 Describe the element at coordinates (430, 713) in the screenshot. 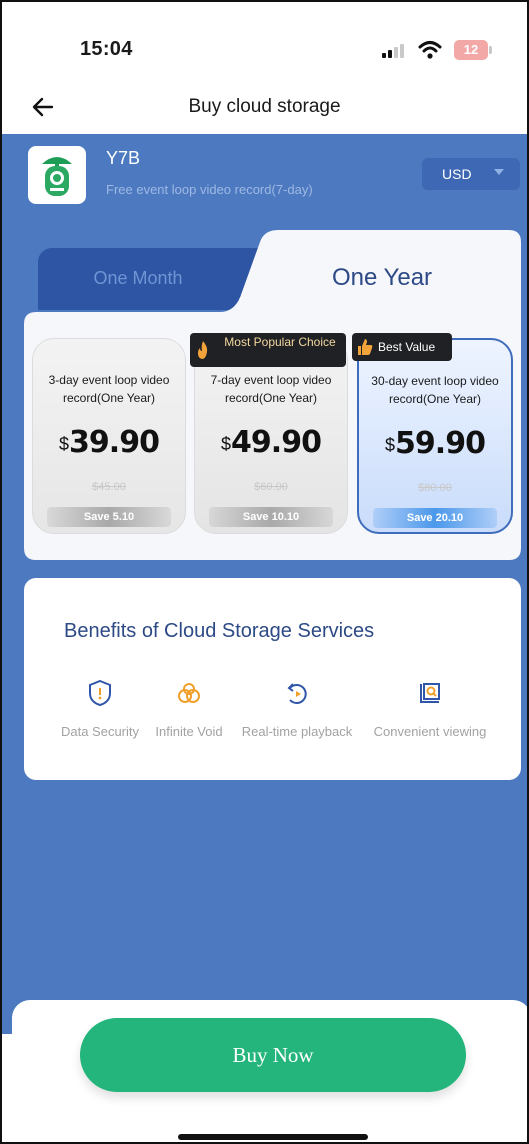

I see `benefit-convenient-viewing: Convenient viewing` at that location.